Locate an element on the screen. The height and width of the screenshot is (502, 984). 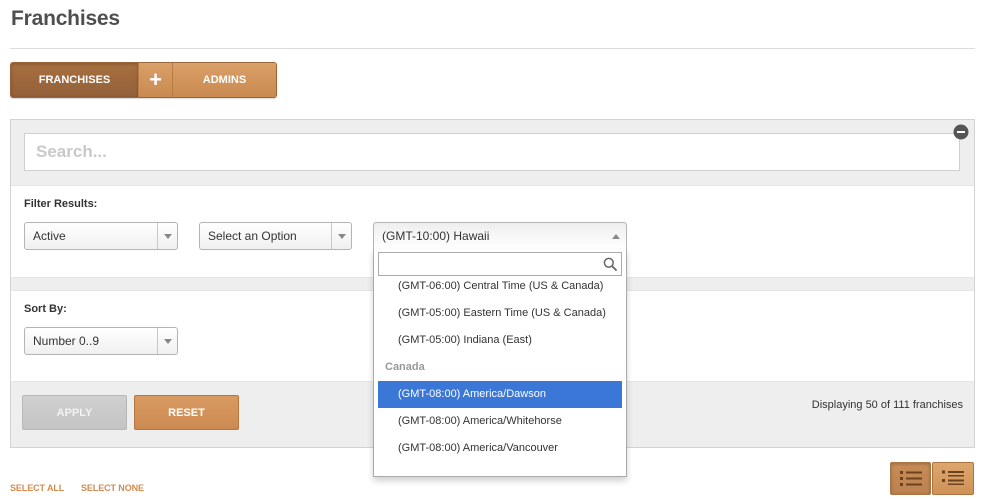
timezone-select: (GMT-10:00) Hawaii is located at coordinates (500, 236).